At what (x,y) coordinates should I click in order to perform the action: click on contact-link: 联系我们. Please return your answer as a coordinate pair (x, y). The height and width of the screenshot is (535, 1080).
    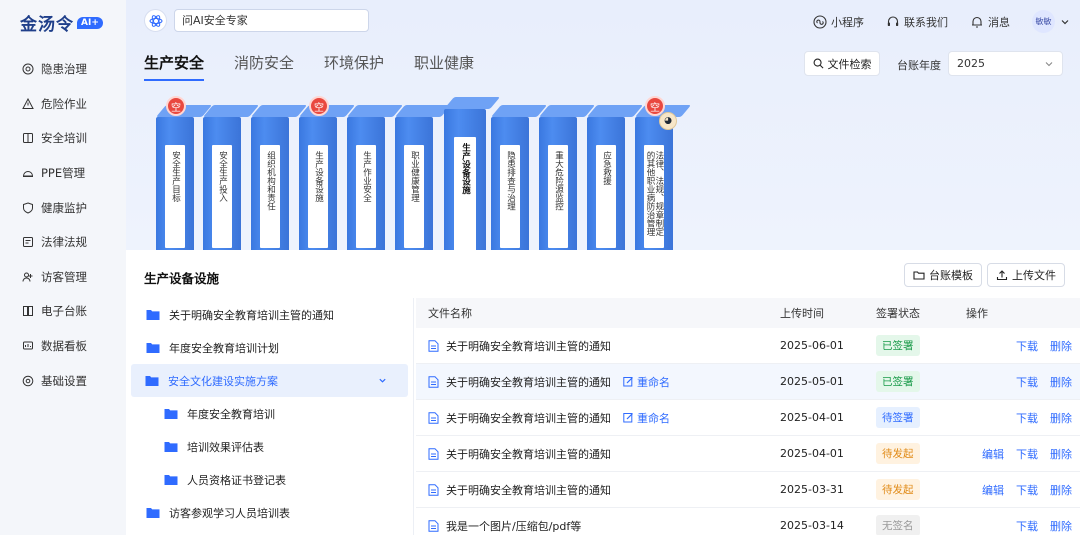
    Looking at the image, I should click on (917, 22).